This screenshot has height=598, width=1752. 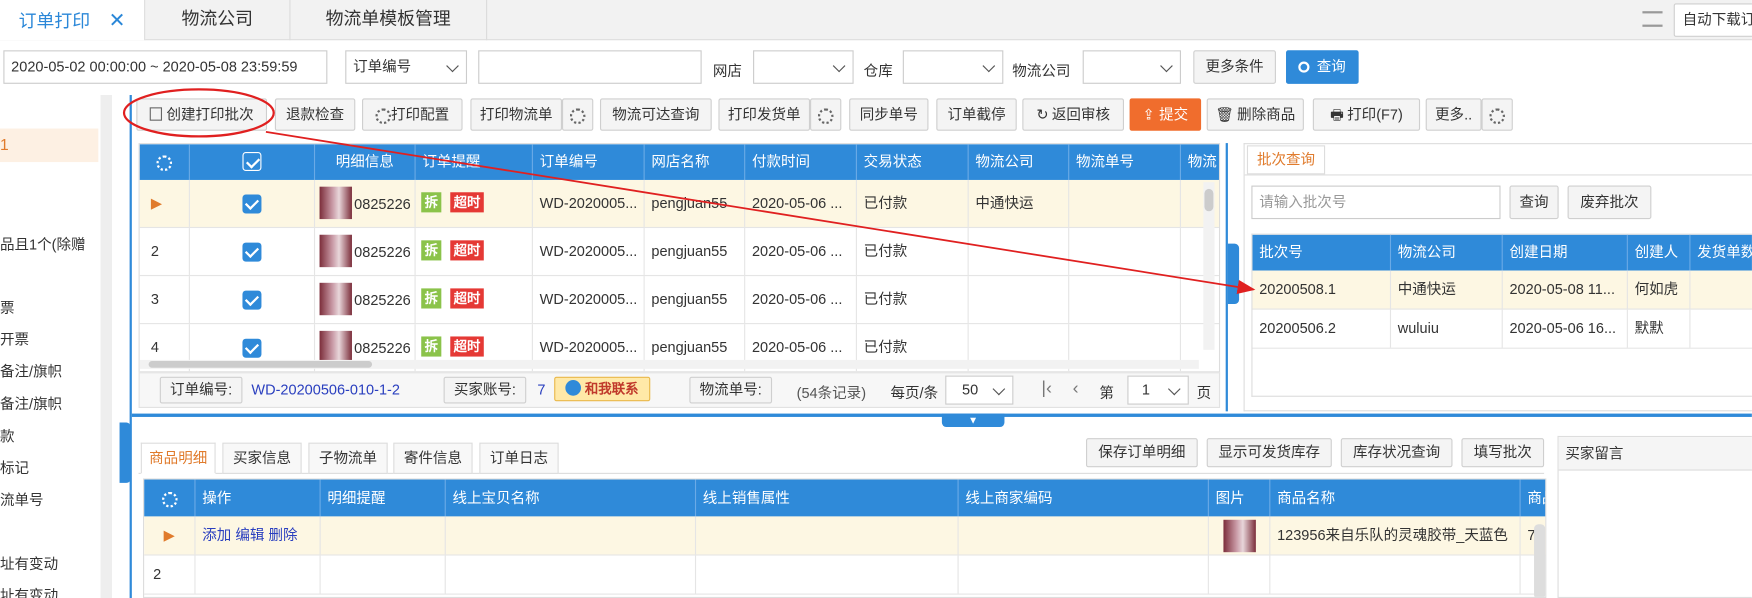 I want to click on sidebar-item: 标记, so click(x=14, y=466).